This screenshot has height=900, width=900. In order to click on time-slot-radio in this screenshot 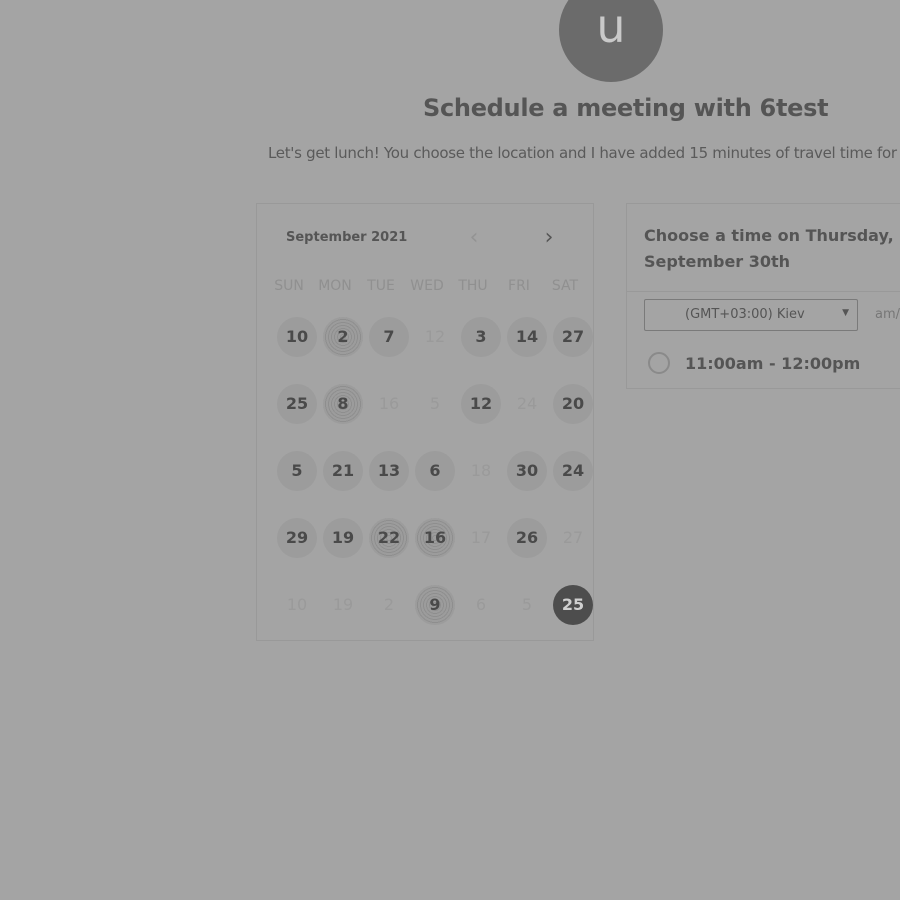, I will do `click(659, 363)`.